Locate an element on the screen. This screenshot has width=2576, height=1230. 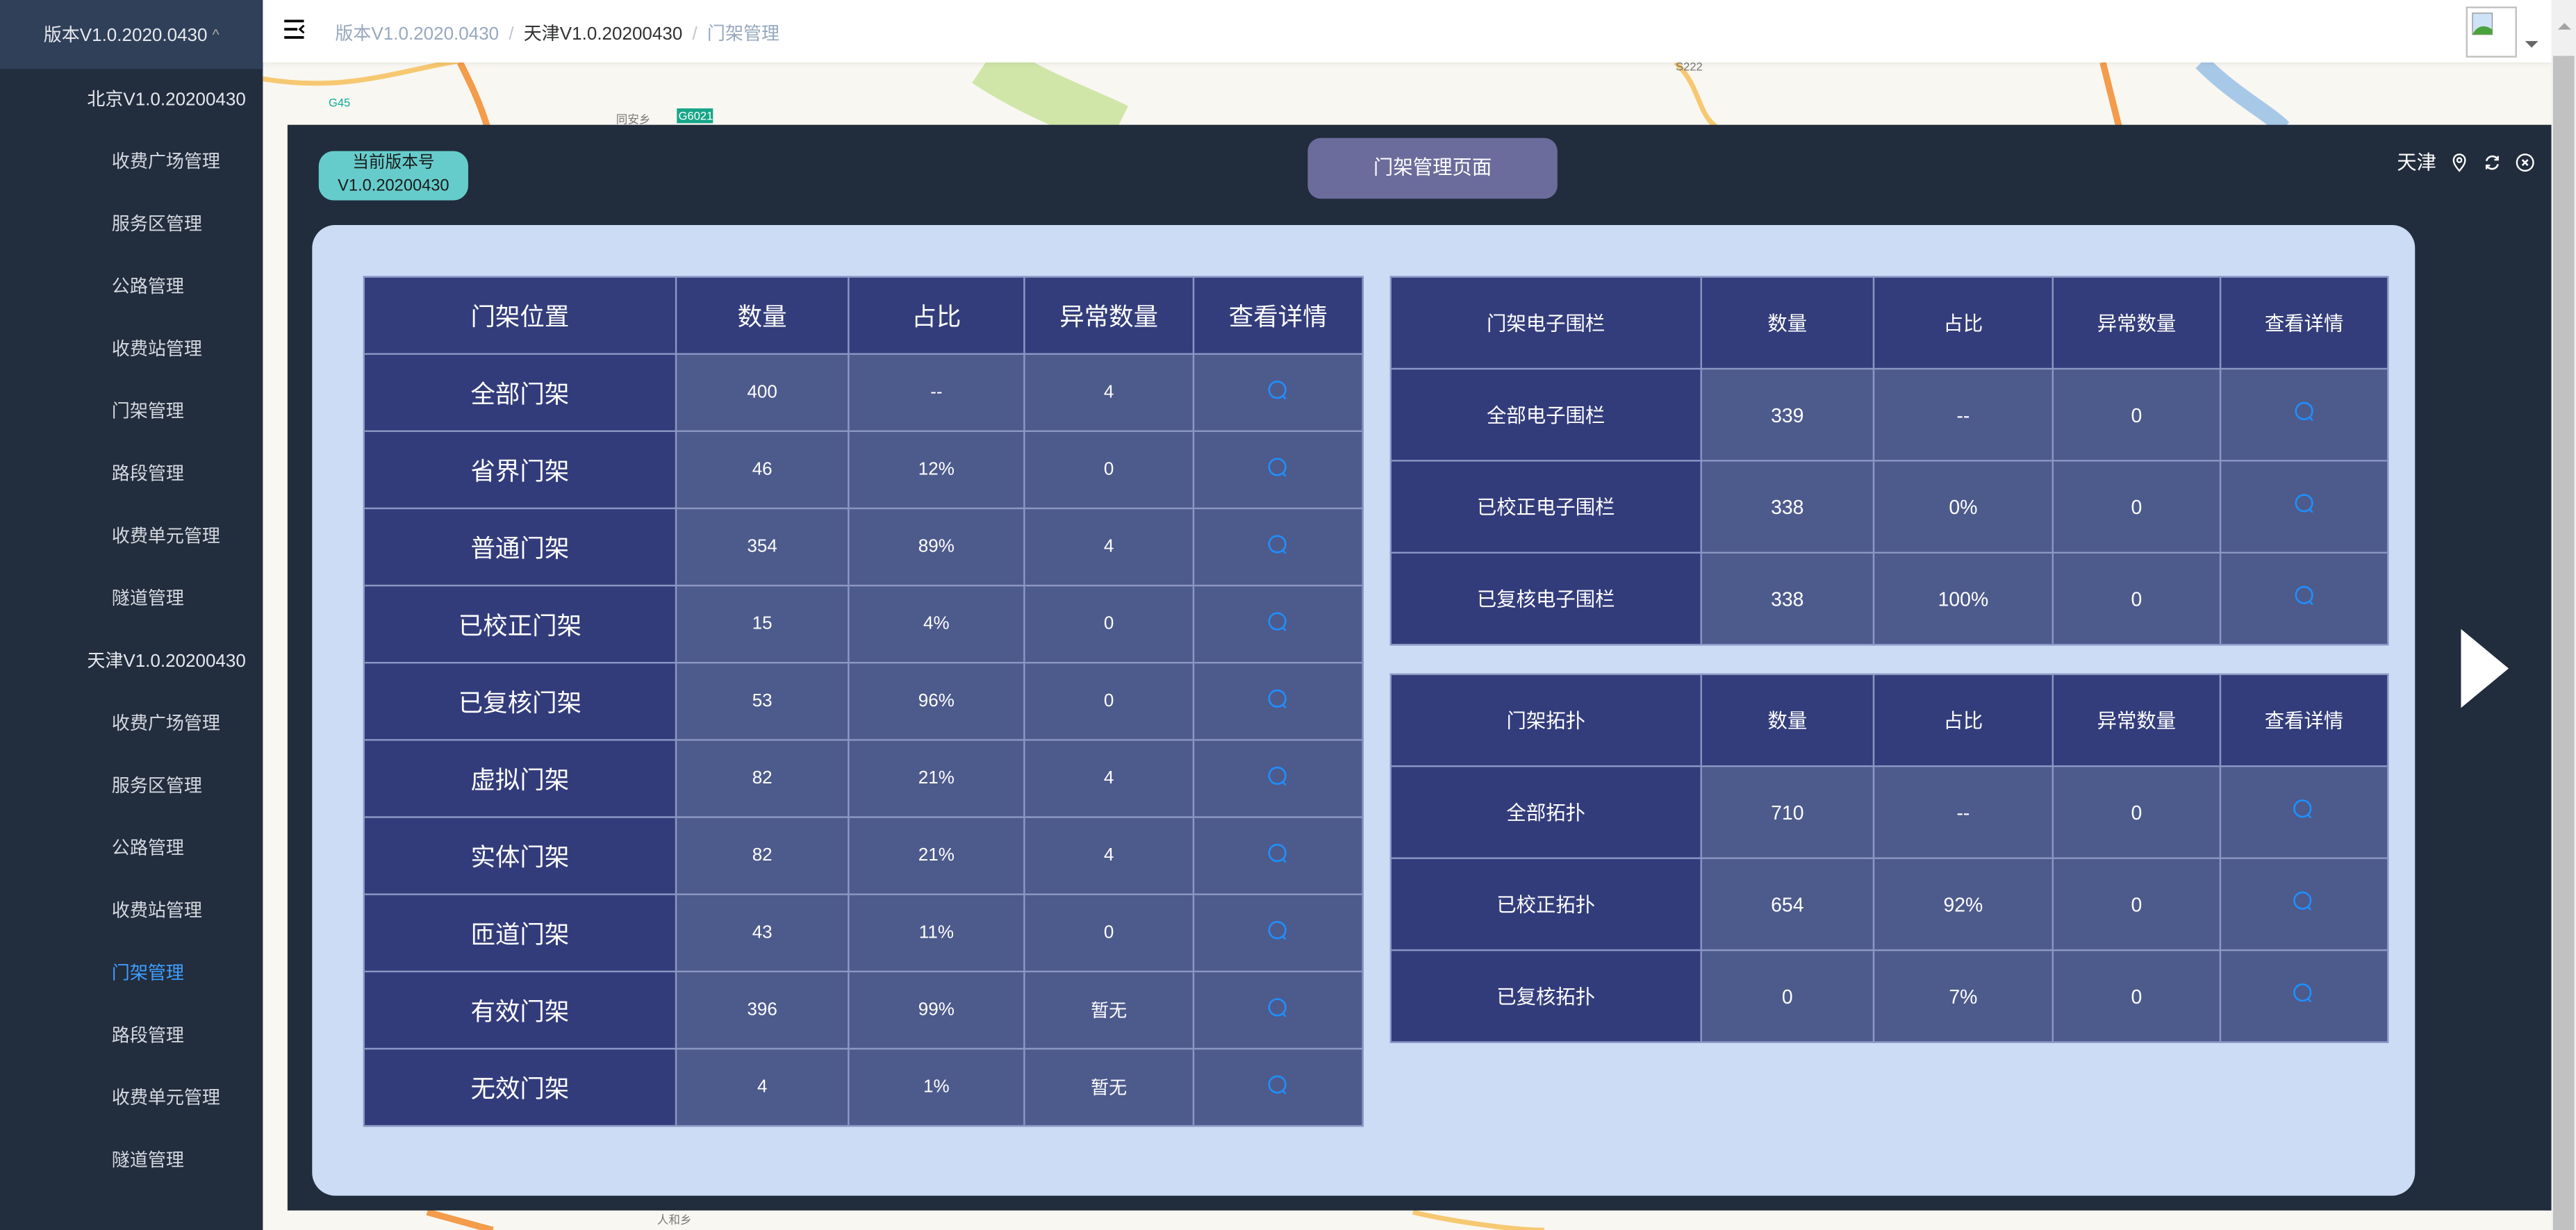
ratio-cell: -- is located at coordinates (1963, 415).